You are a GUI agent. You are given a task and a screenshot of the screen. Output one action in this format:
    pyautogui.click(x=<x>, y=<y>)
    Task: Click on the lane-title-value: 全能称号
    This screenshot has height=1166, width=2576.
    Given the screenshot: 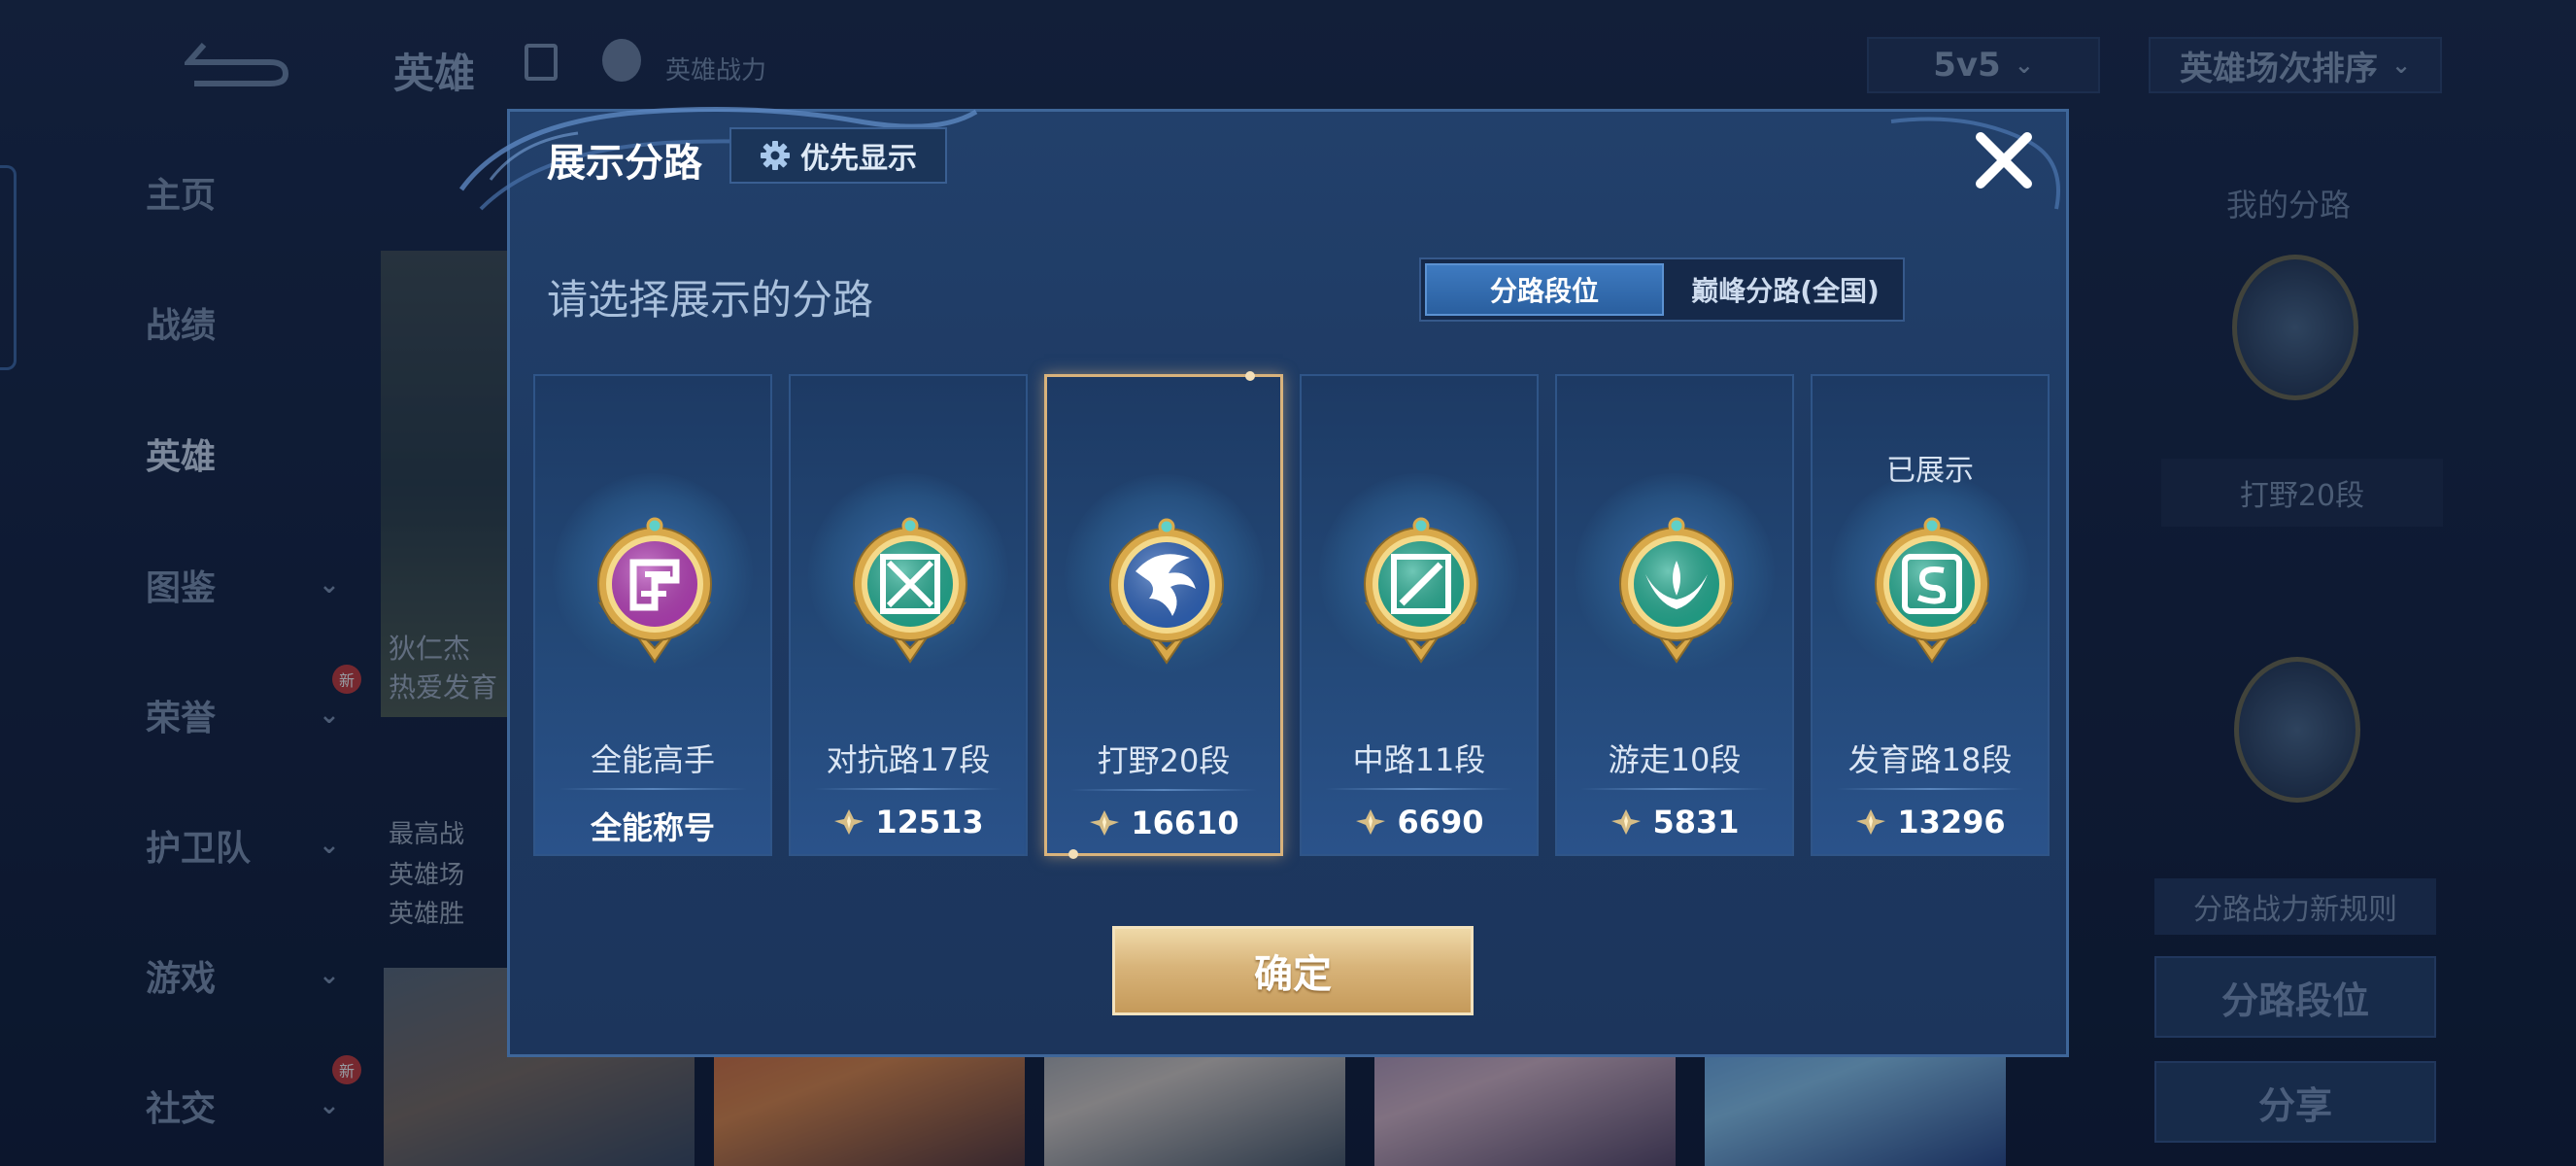 What is the action you would take?
    pyautogui.click(x=652, y=827)
    